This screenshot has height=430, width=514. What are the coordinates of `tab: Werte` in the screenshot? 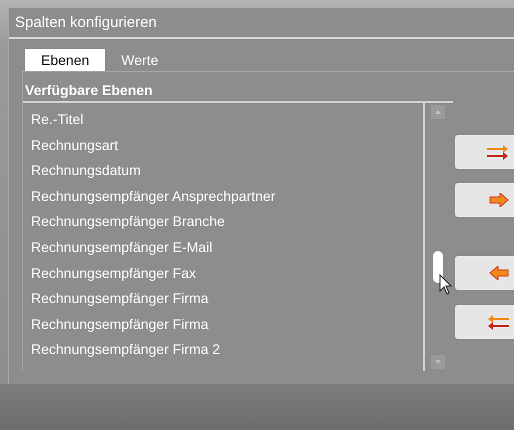 It's located at (139, 60).